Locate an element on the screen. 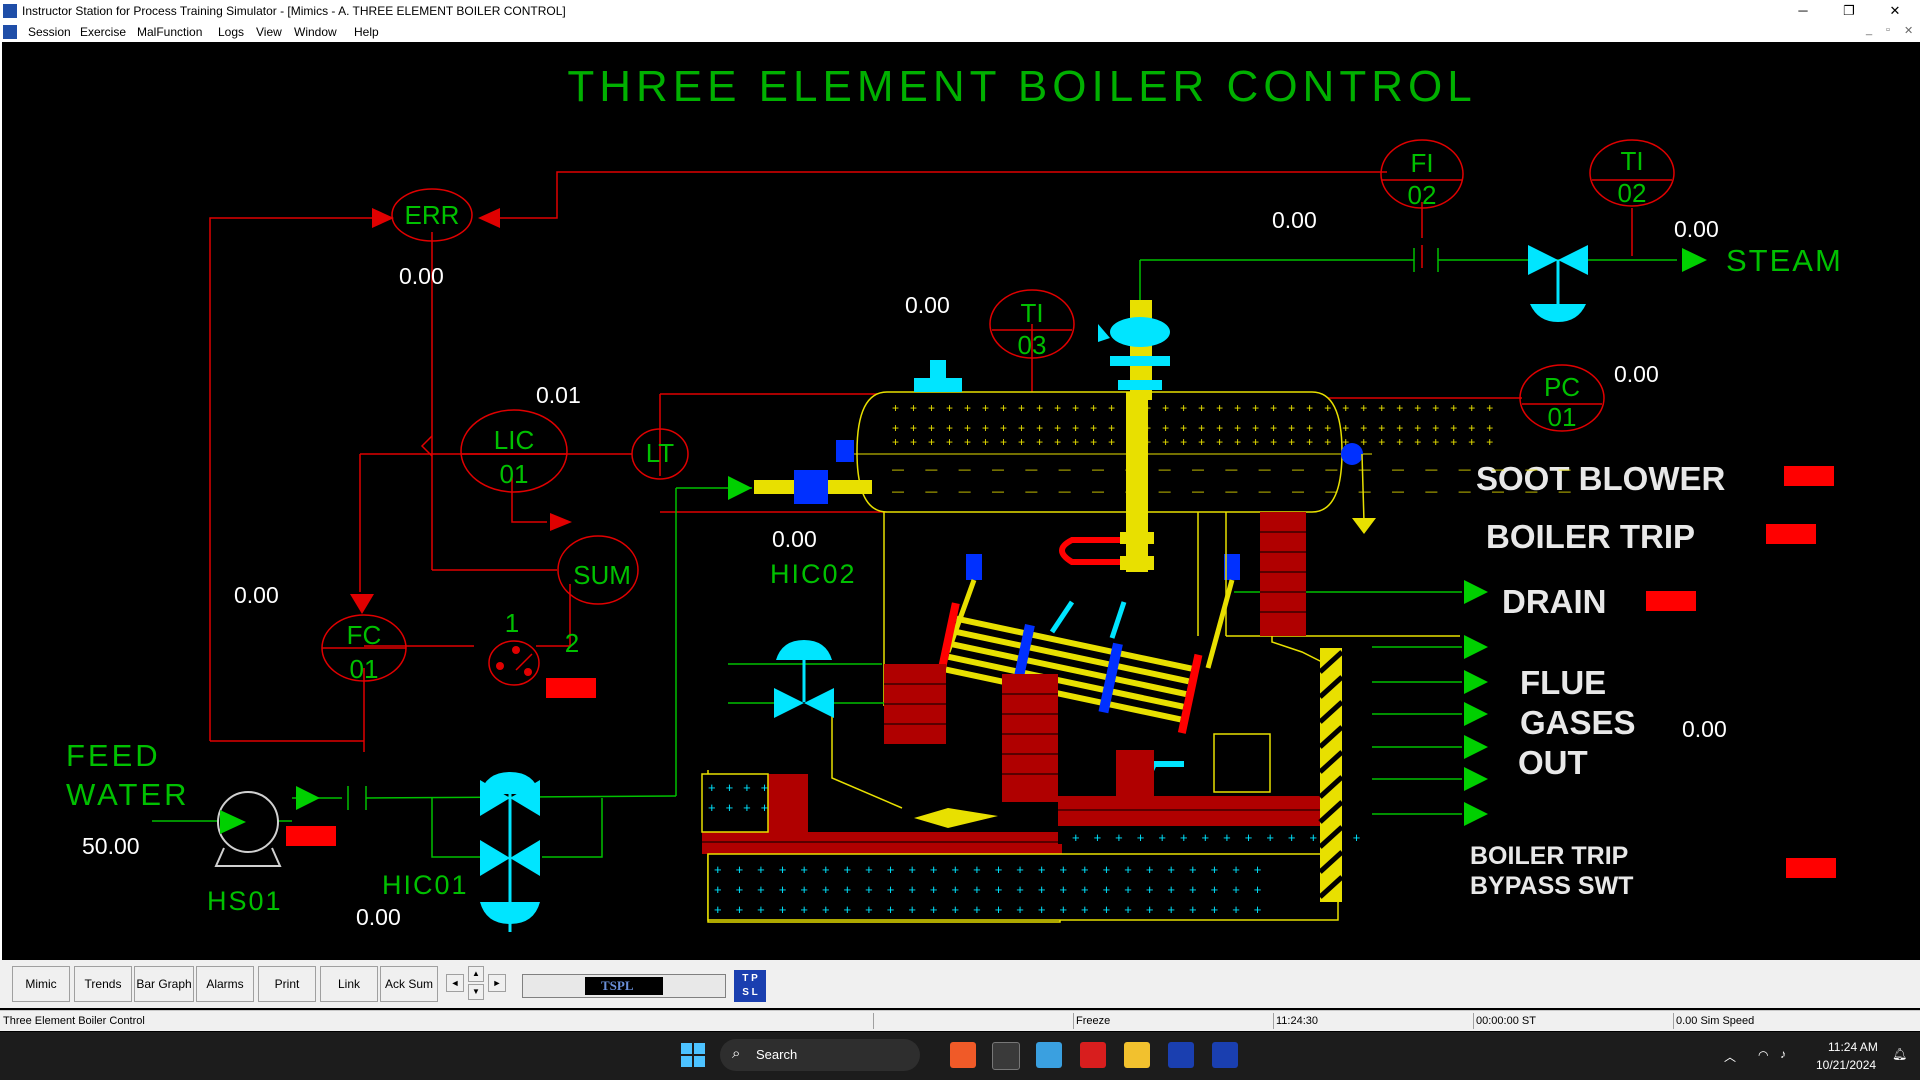 This screenshot has height=1080, width=1920. lt-label: LT is located at coordinates (660, 453).